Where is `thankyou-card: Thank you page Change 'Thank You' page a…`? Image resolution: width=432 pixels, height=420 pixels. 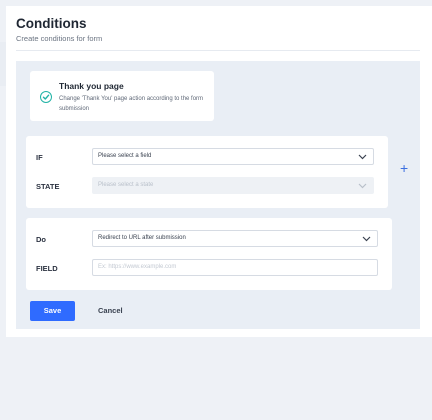 thankyou-card: Thank you page Change 'Thank You' page a… is located at coordinates (122, 96).